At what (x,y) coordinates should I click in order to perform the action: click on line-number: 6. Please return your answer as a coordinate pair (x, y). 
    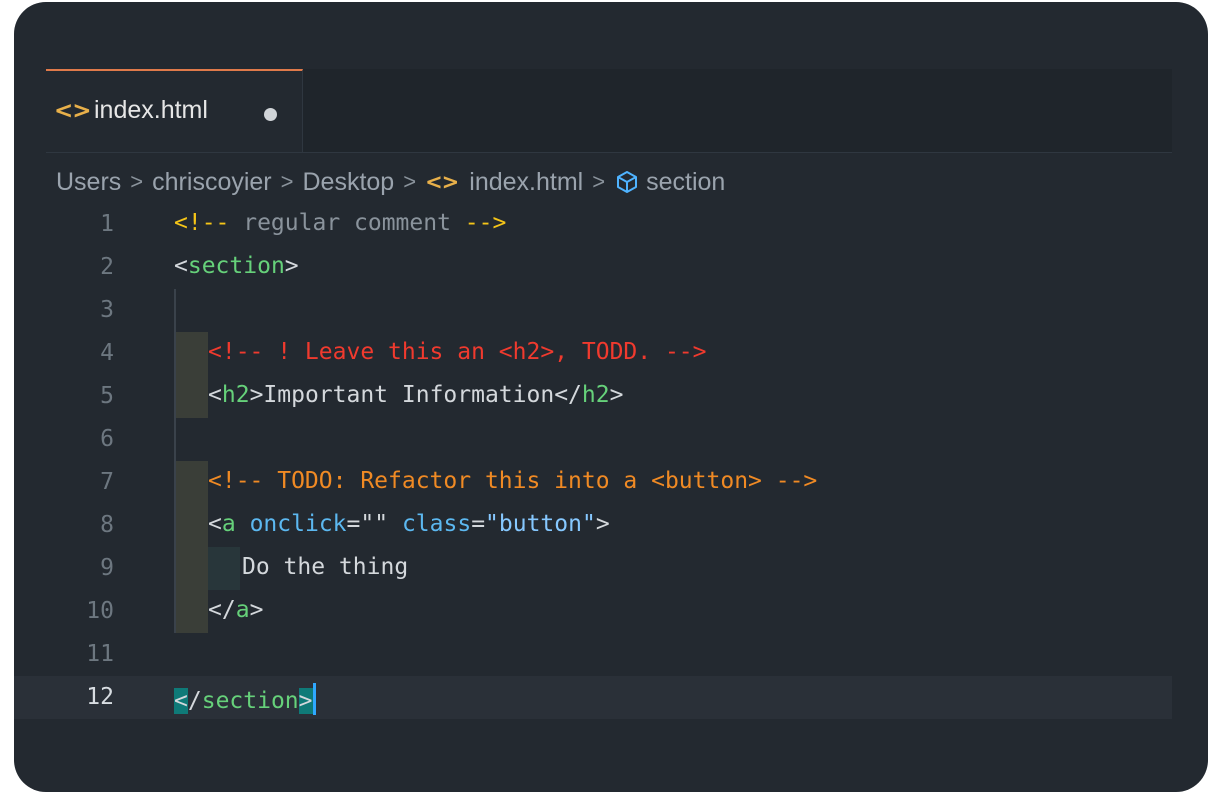
    Looking at the image, I should click on (107, 439).